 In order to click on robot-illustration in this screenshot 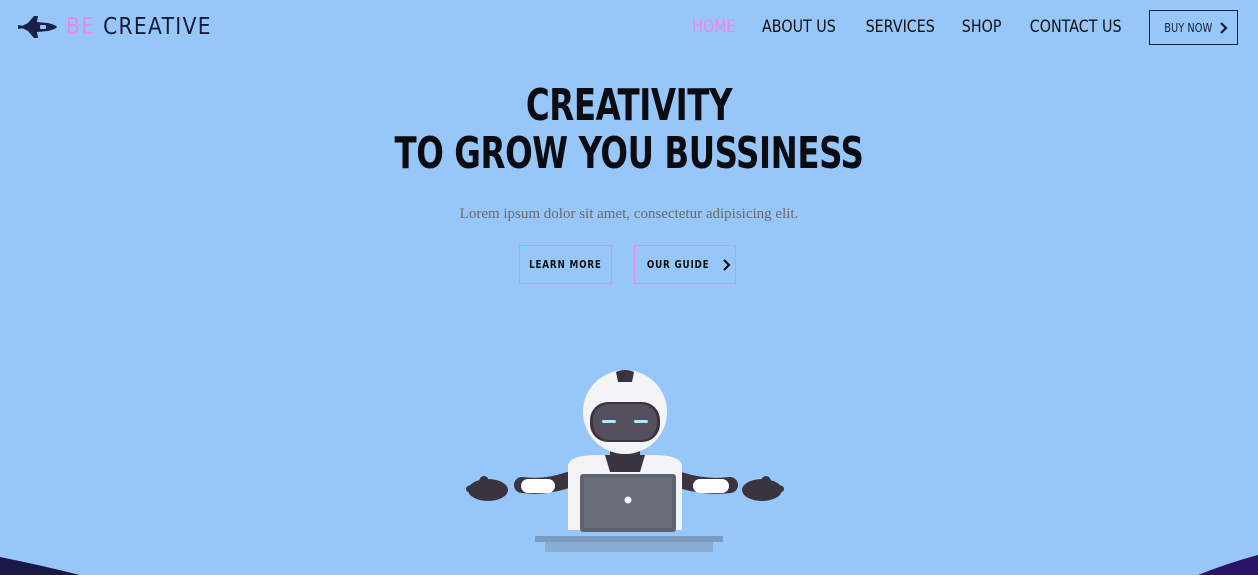, I will do `click(625, 461)`.